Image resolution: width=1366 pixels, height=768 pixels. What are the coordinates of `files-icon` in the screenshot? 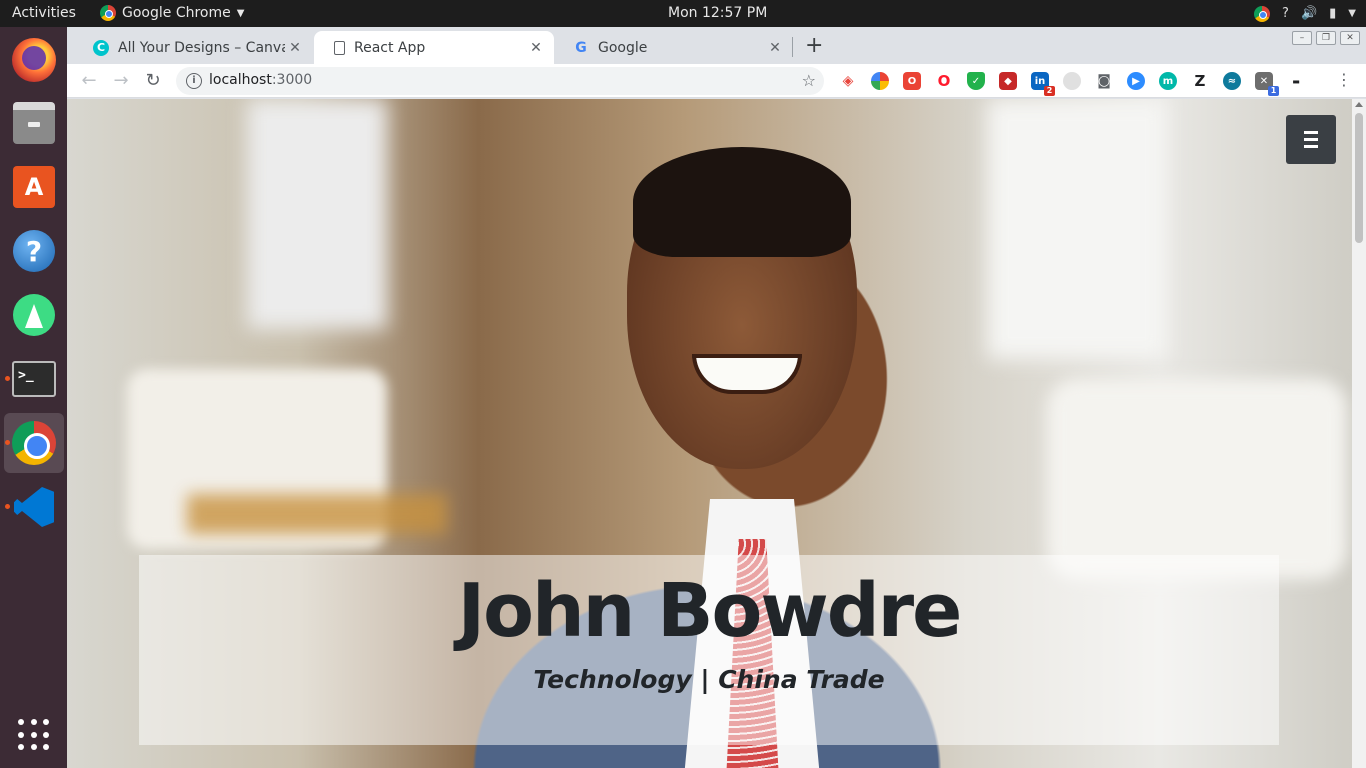 It's located at (34, 123).